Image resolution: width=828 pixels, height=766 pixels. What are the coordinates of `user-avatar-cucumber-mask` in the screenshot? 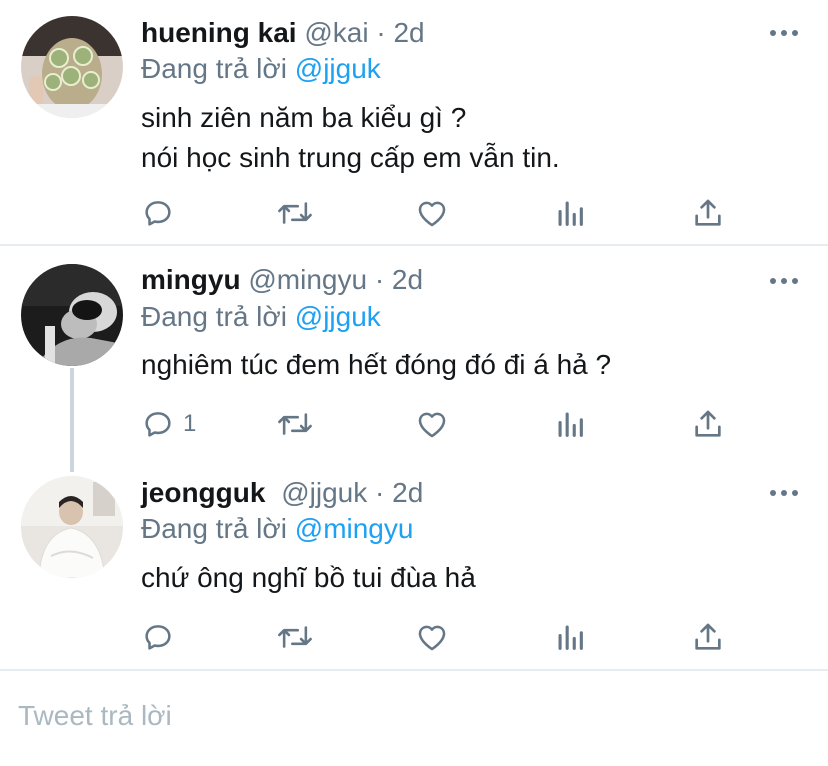 It's located at (72, 67).